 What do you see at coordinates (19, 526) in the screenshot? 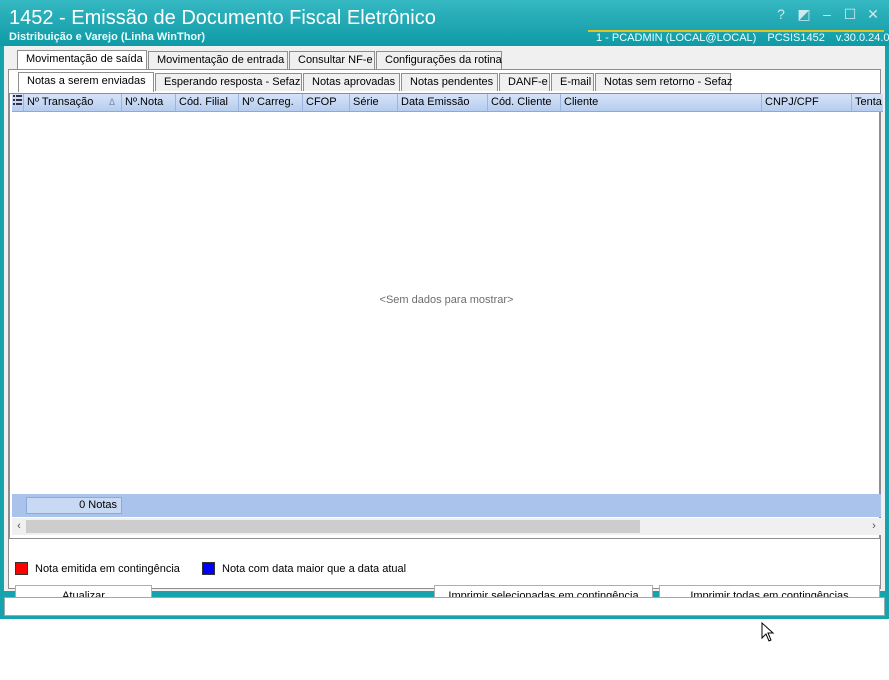
I see `scroll-left-icon: ‹` at bounding box center [19, 526].